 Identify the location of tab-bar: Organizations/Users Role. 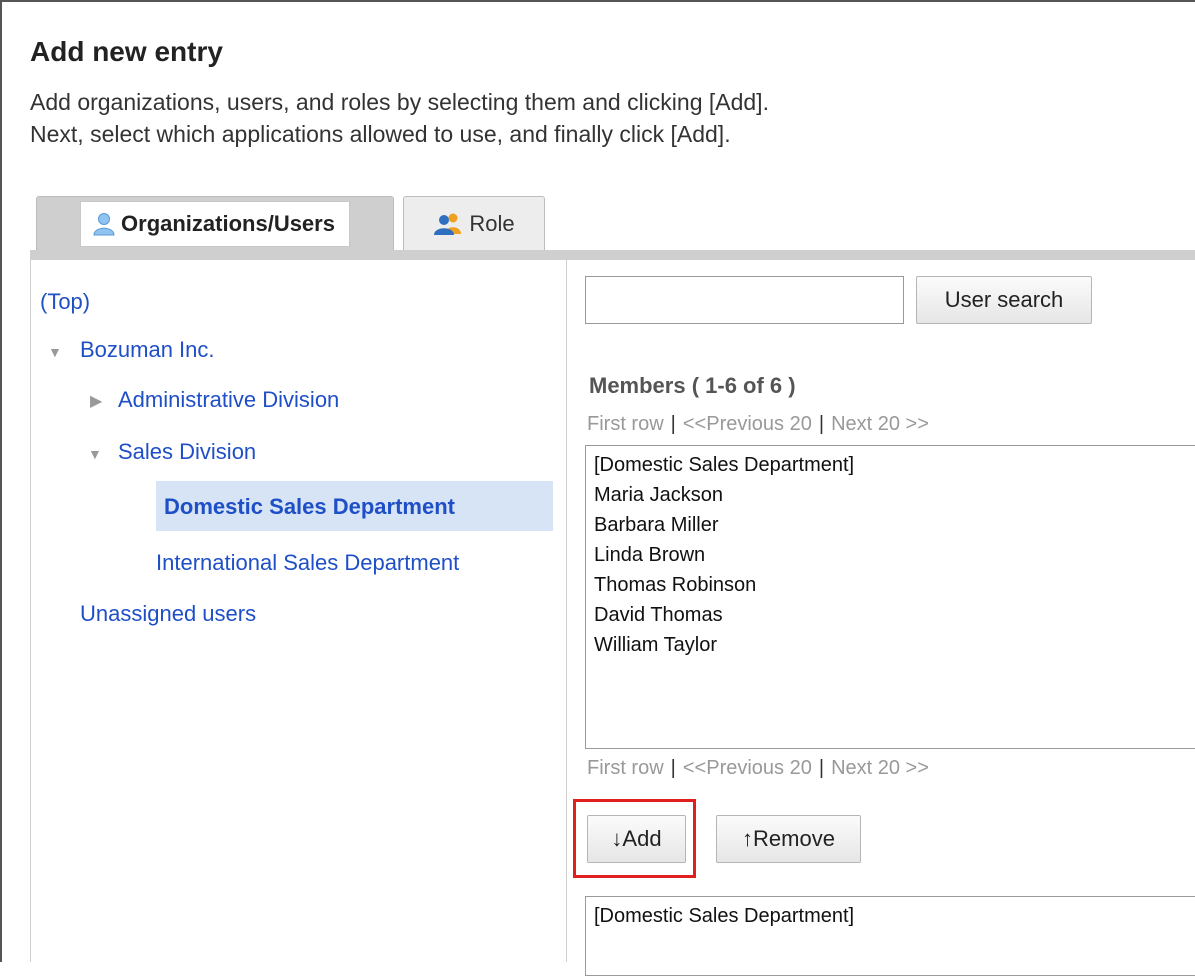
(612, 226).